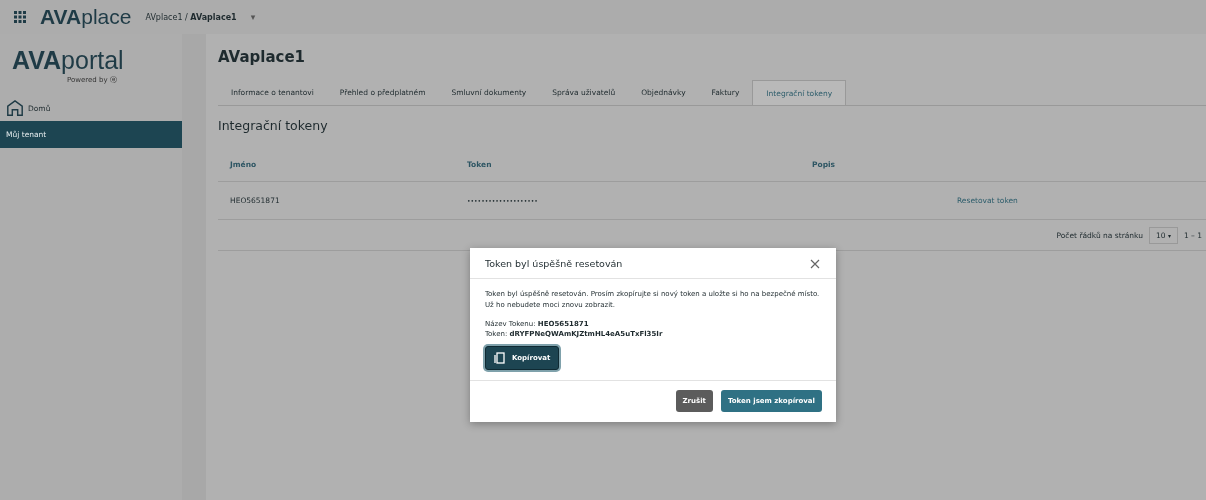  Describe the element at coordinates (191, 17) in the screenshot. I see `tenant-breadcrumb: AVplace1 / AVaplace1` at that location.